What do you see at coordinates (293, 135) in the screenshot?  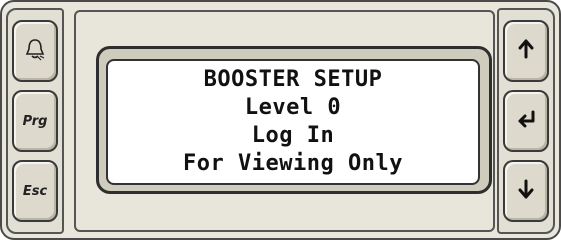 I see `lcd-line-3: Log In` at bounding box center [293, 135].